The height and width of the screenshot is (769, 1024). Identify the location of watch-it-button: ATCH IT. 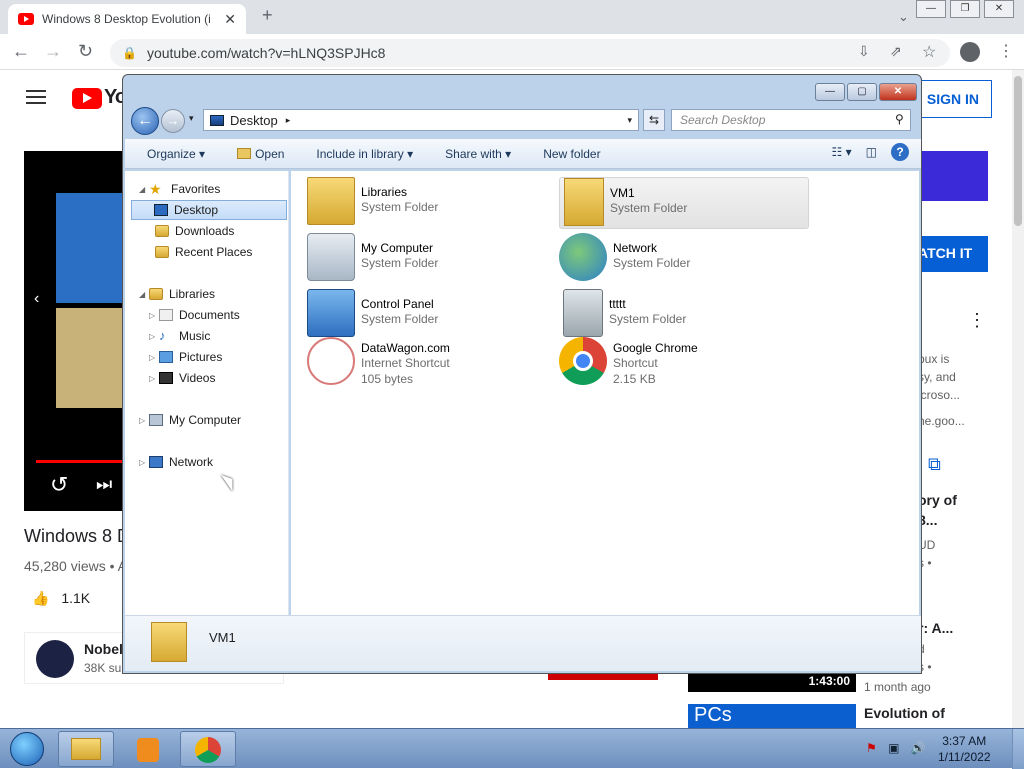
(950, 254).